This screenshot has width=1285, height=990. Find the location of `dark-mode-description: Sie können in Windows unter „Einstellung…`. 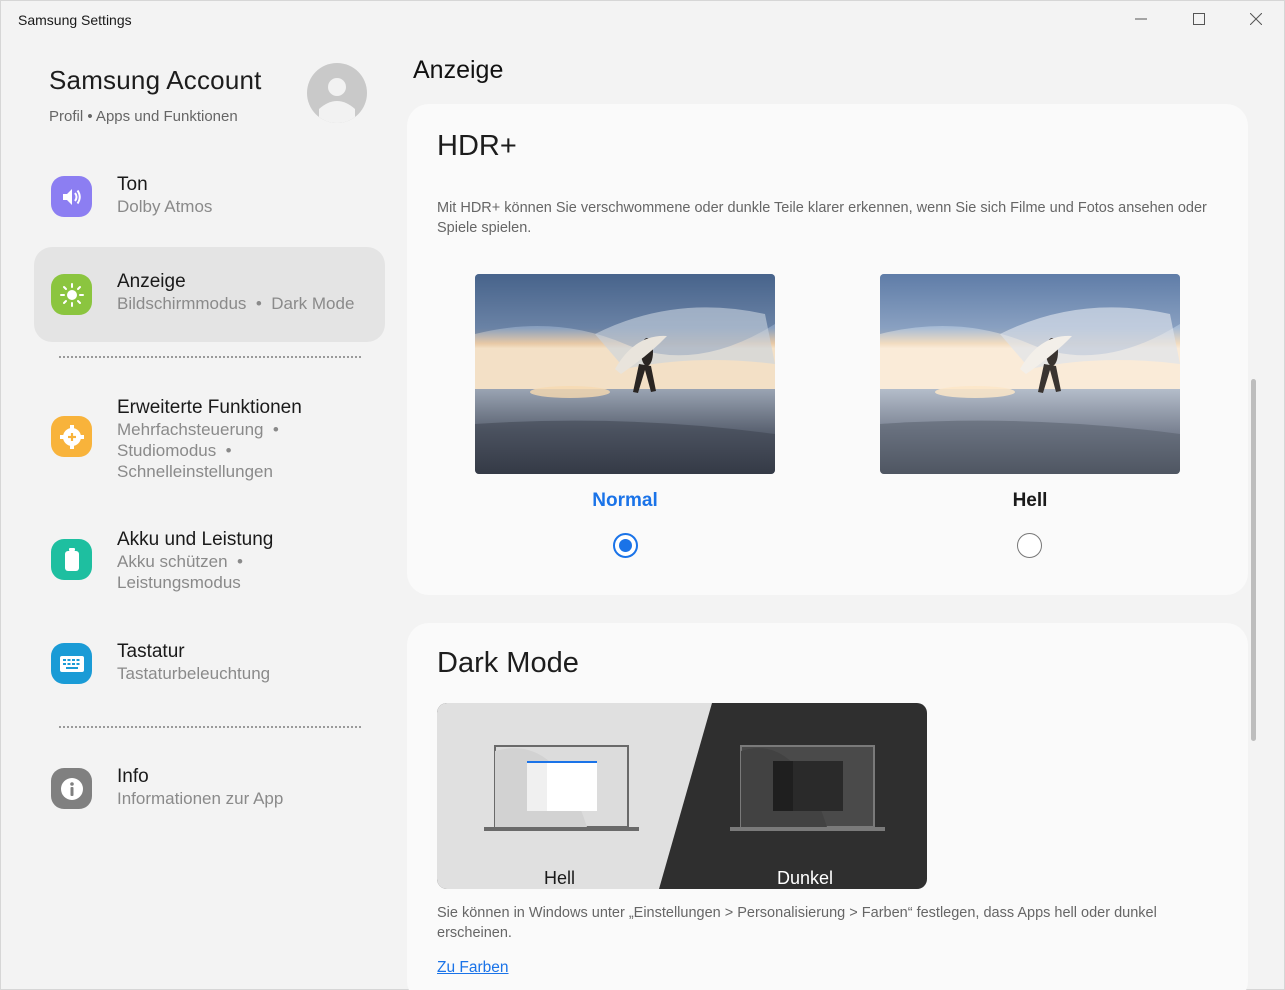

dark-mode-description: Sie können in Windows unter „Einstellung… is located at coordinates (797, 923).